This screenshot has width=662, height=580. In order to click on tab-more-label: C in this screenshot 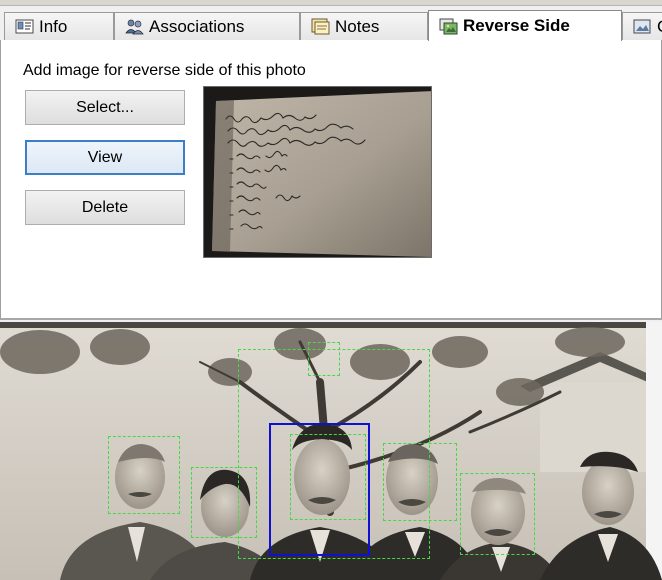, I will do `click(659, 27)`.